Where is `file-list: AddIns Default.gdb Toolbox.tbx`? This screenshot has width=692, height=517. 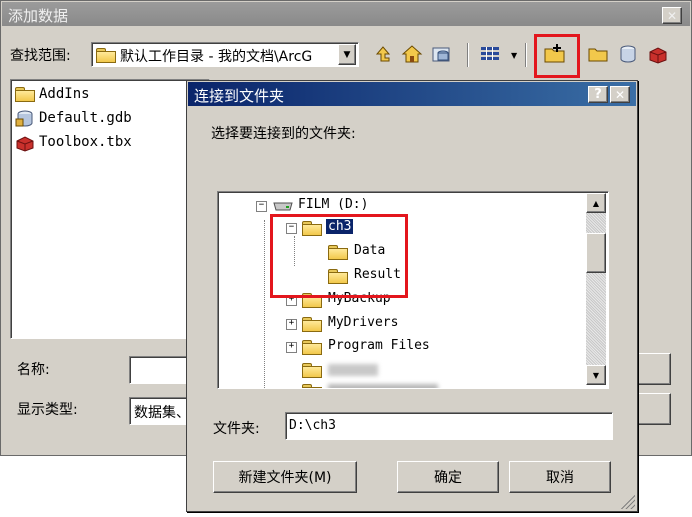
file-list: AddIns Default.gdb Toolbox.tbx is located at coordinates (110, 209).